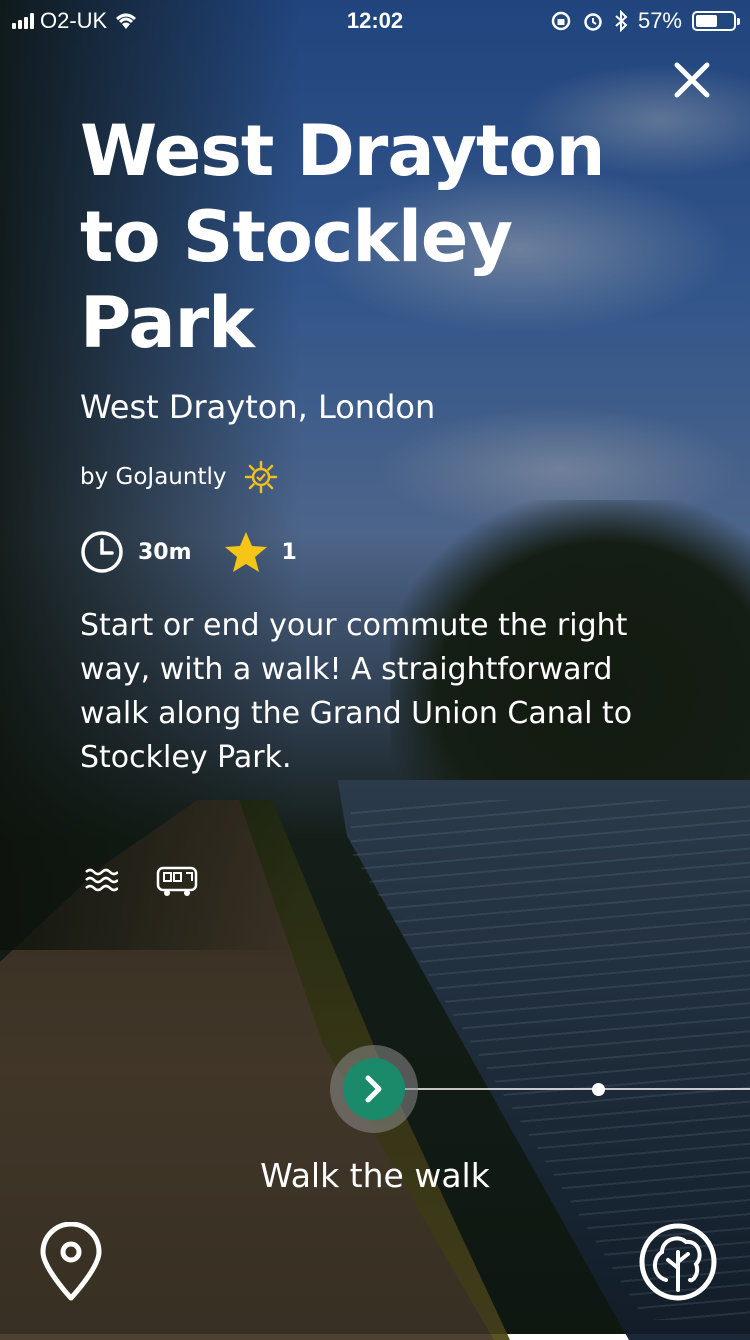  I want to click on battery-fill, so click(706, 21).